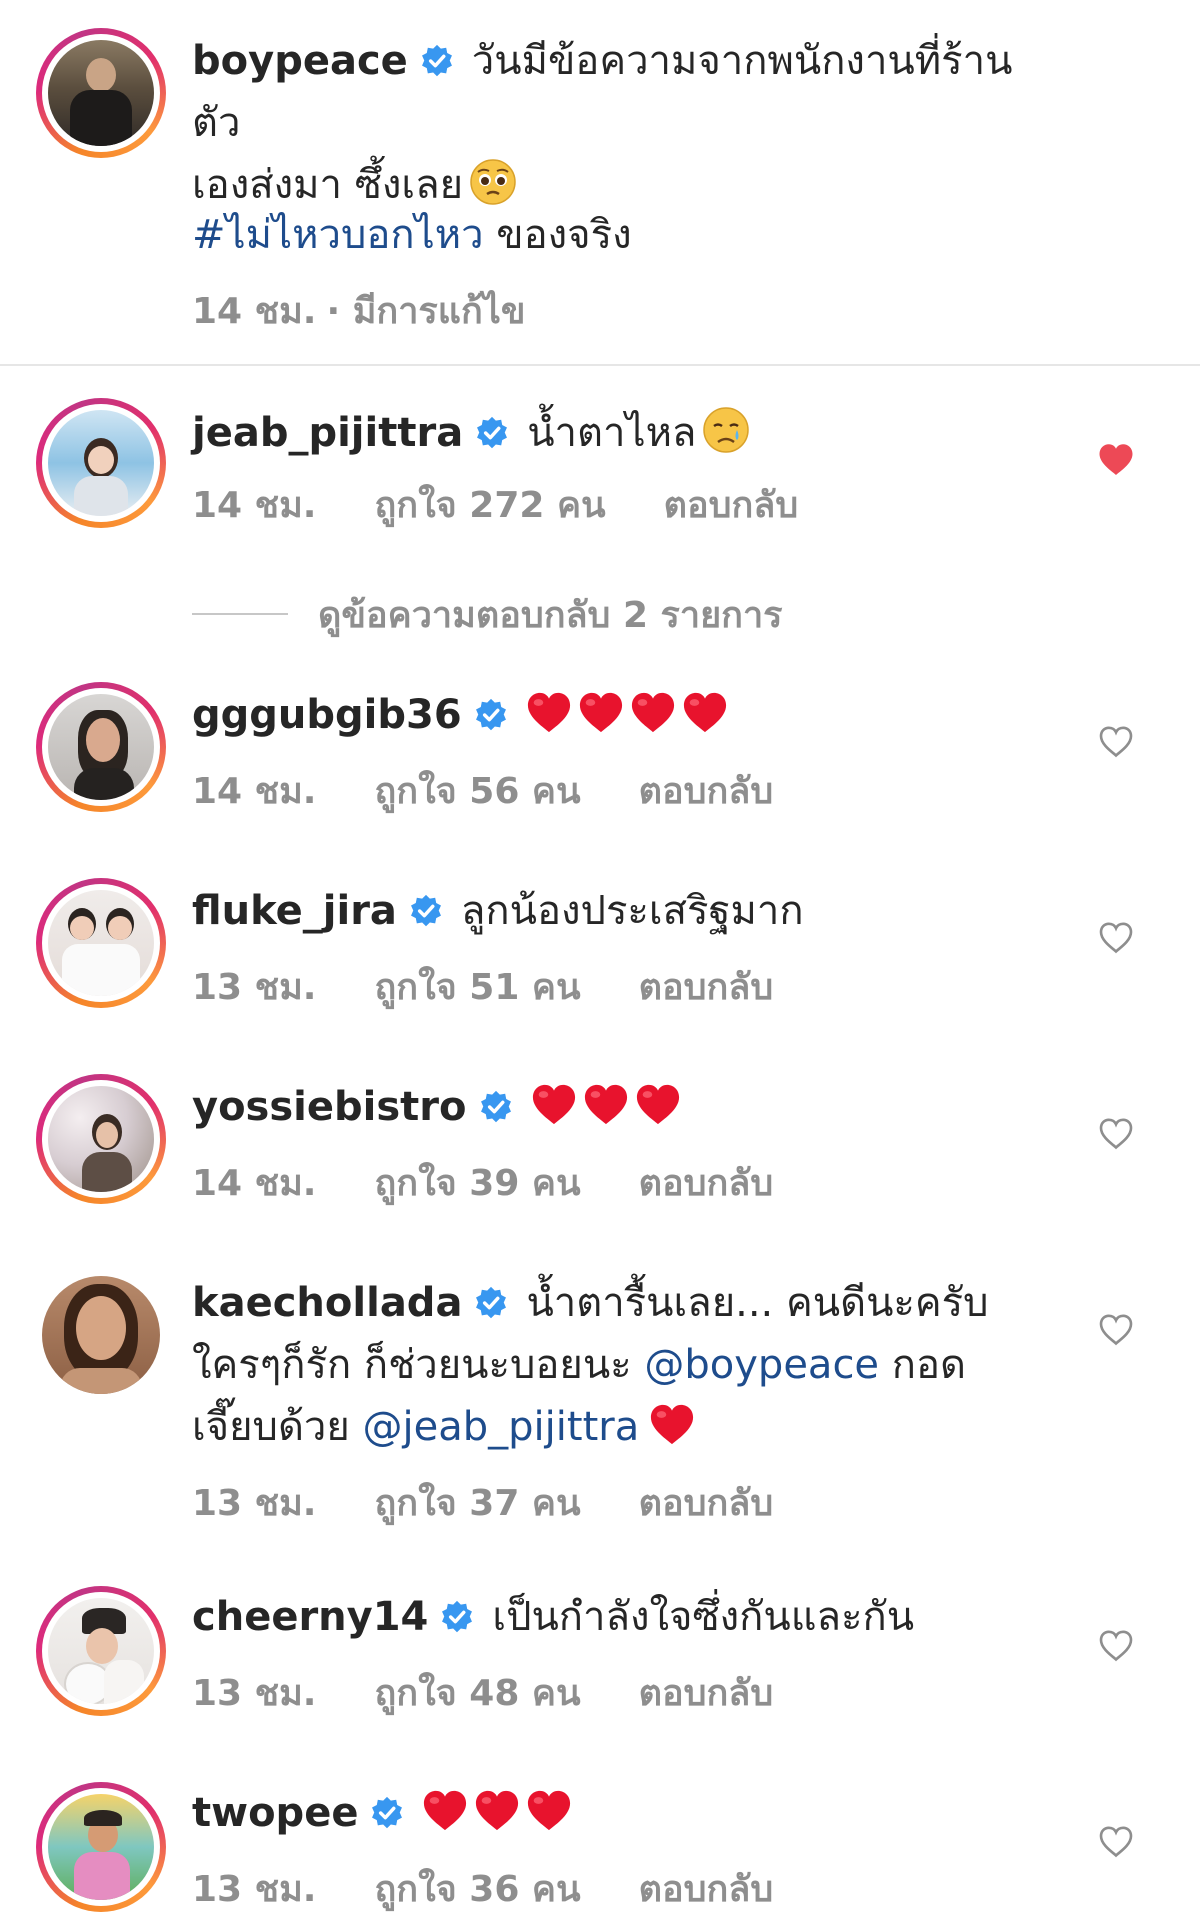 This screenshot has height=1924, width=1200. Describe the element at coordinates (477, 1183) in the screenshot. I see `likes-count: ถูกใจ 39 คน` at that location.